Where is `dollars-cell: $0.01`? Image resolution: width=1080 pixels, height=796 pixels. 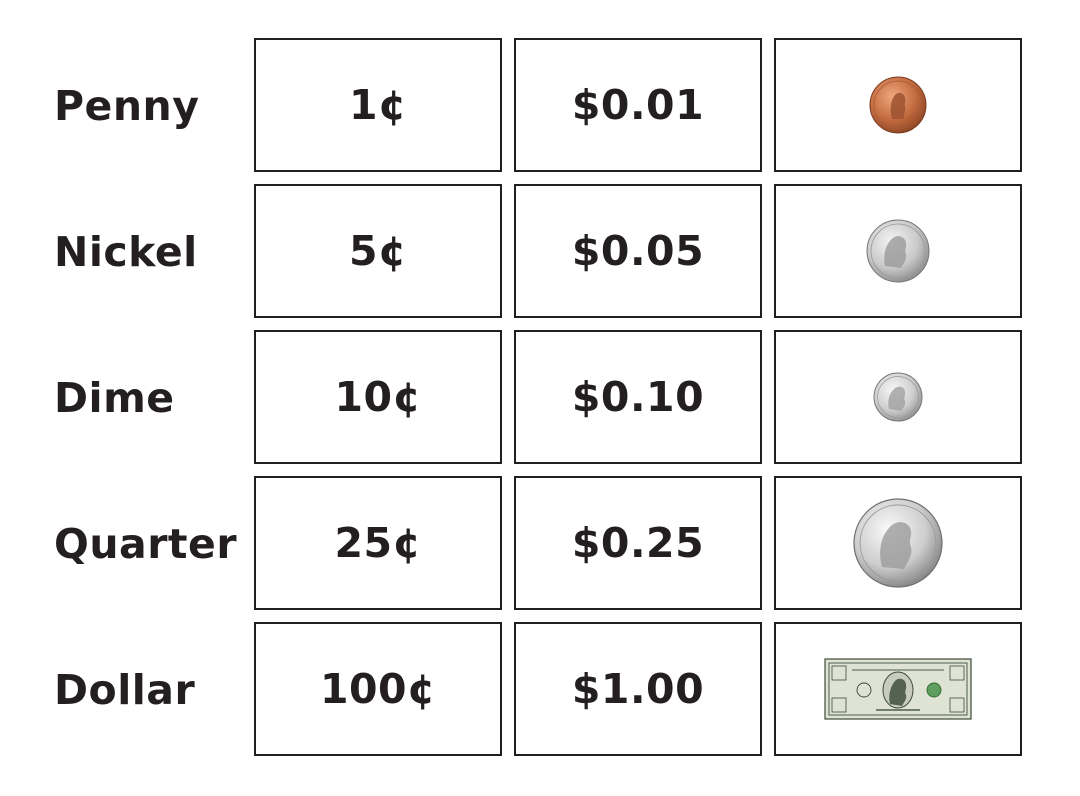 dollars-cell: $0.01 is located at coordinates (638, 105).